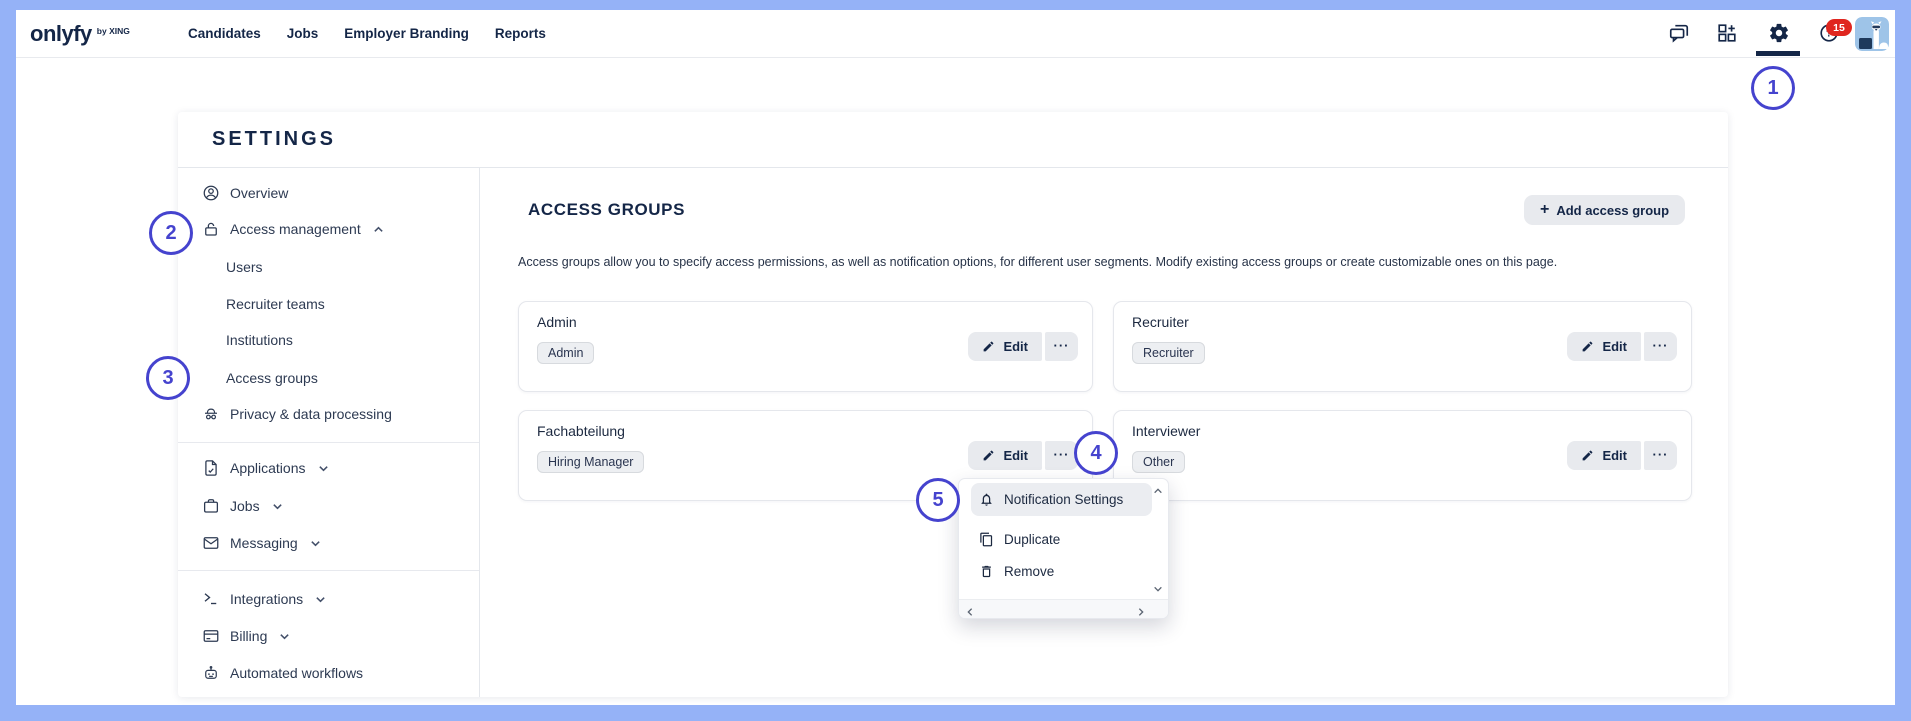 This screenshot has width=1911, height=721. What do you see at coordinates (1679, 33) in the screenshot?
I see `messages-icon` at bounding box center [1679, 33].